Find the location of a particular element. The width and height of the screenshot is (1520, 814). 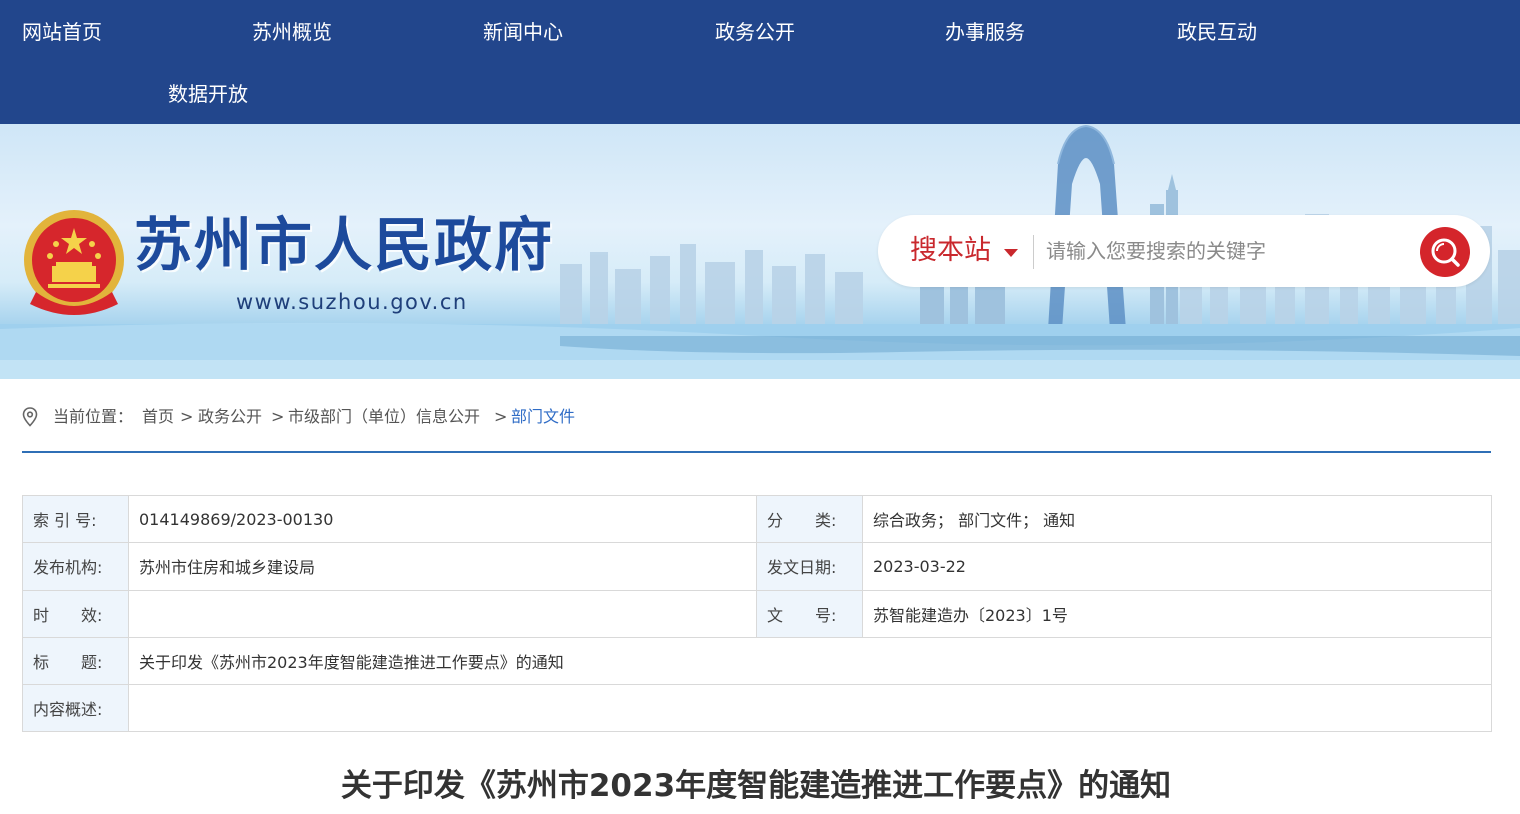

breadcrumb-prefix: 当前位置： is located at coordinates (93, 416).